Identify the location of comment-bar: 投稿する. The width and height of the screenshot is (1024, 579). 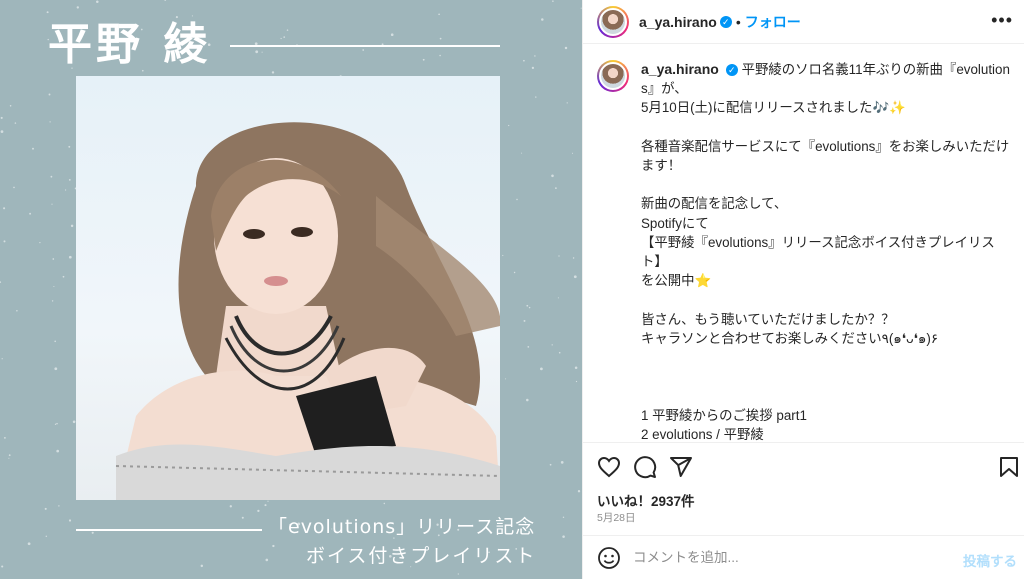
(803, 557).